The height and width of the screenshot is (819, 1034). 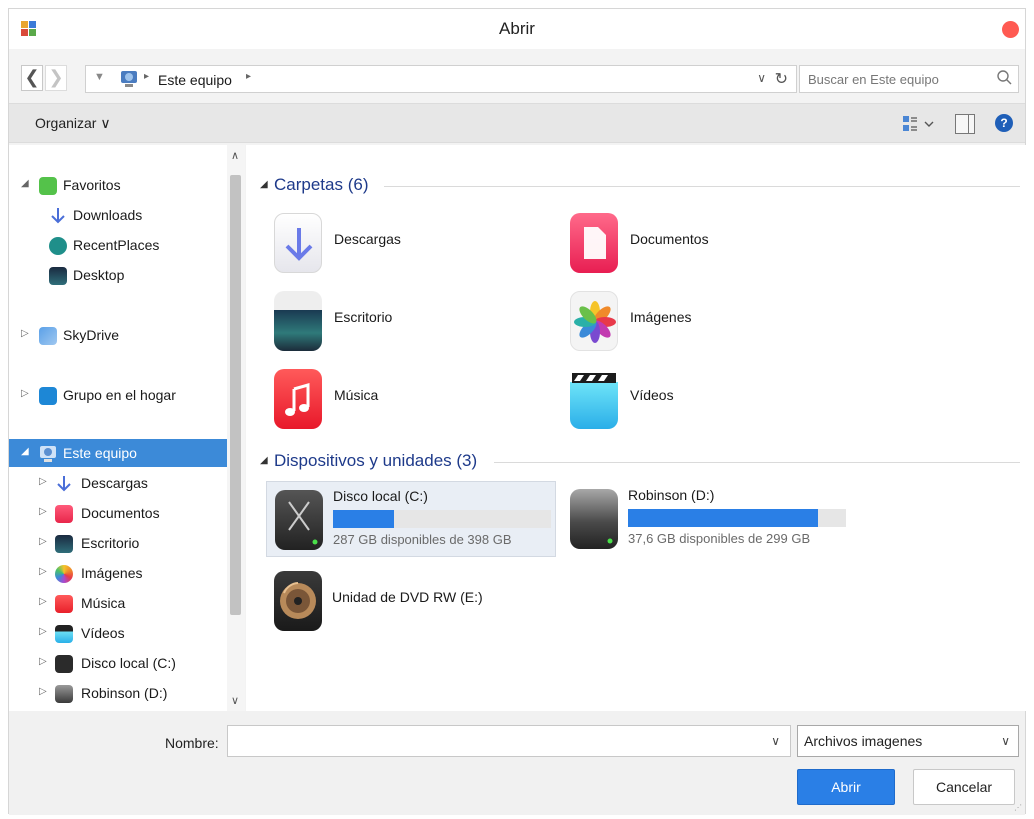 I want to click on help-icon: ?, so click(x=1004, y=123).